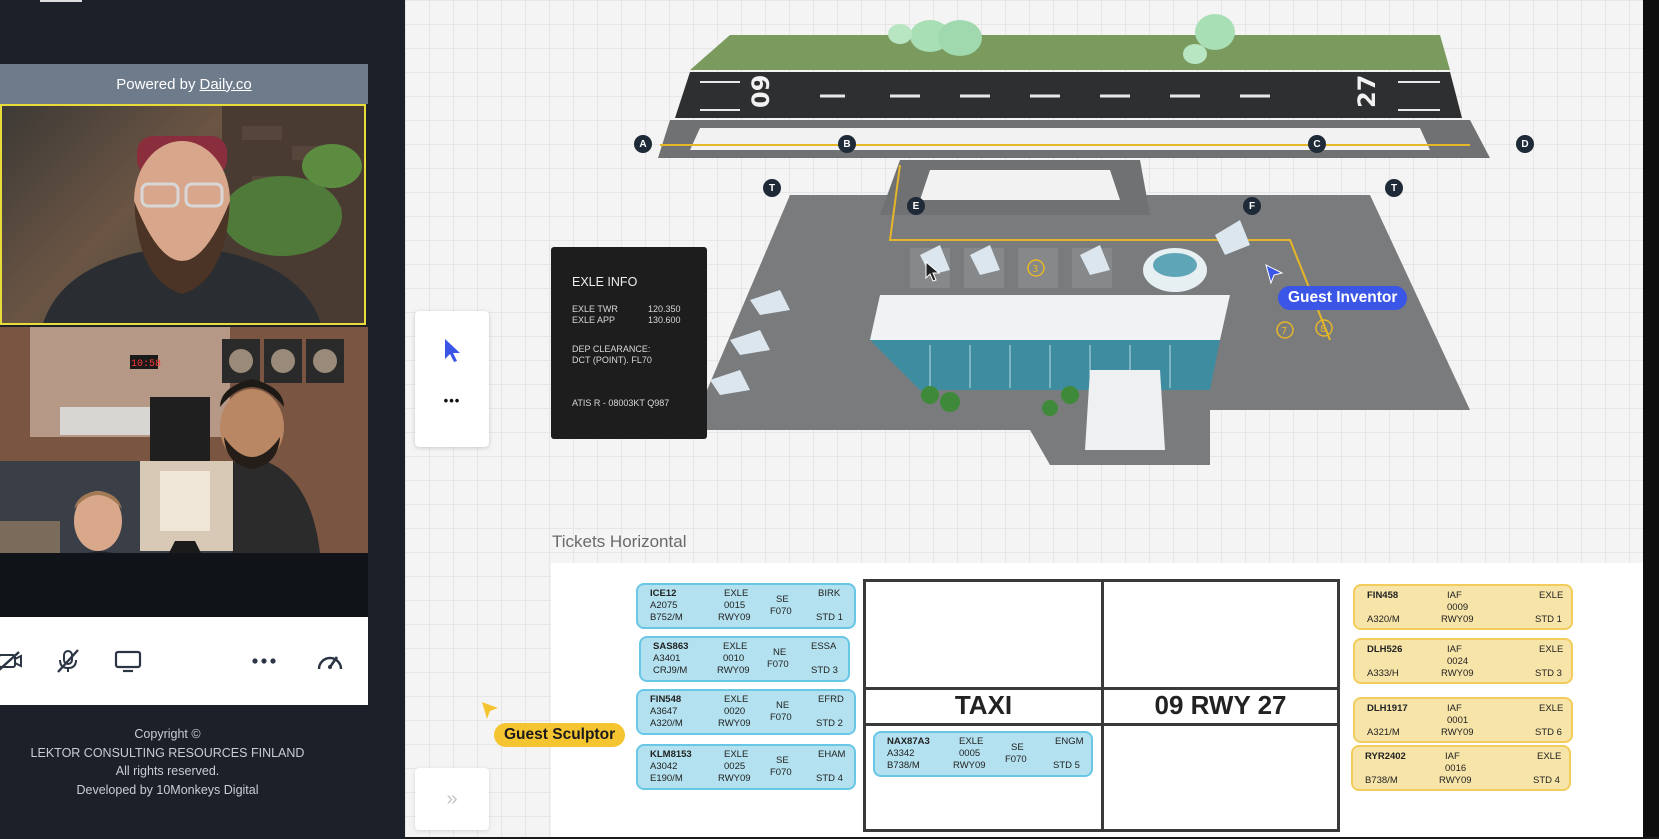 The image size is (1659, 839). What do you see at coordinates (184, 585) in the screenshot?
I see `video-strip-background` at bounding box center [184, 585].